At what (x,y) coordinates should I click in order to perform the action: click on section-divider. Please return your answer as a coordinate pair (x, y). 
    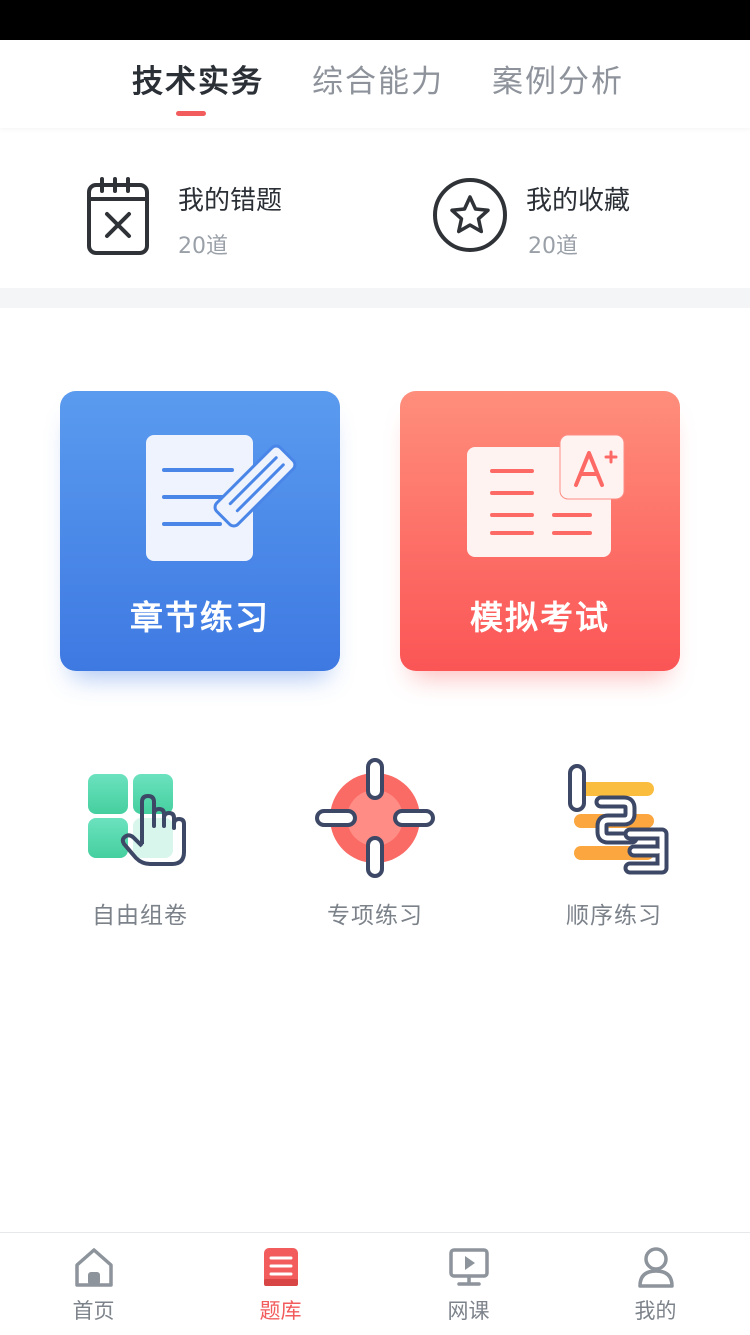
    Looking at the image, I should click on (375, 298).